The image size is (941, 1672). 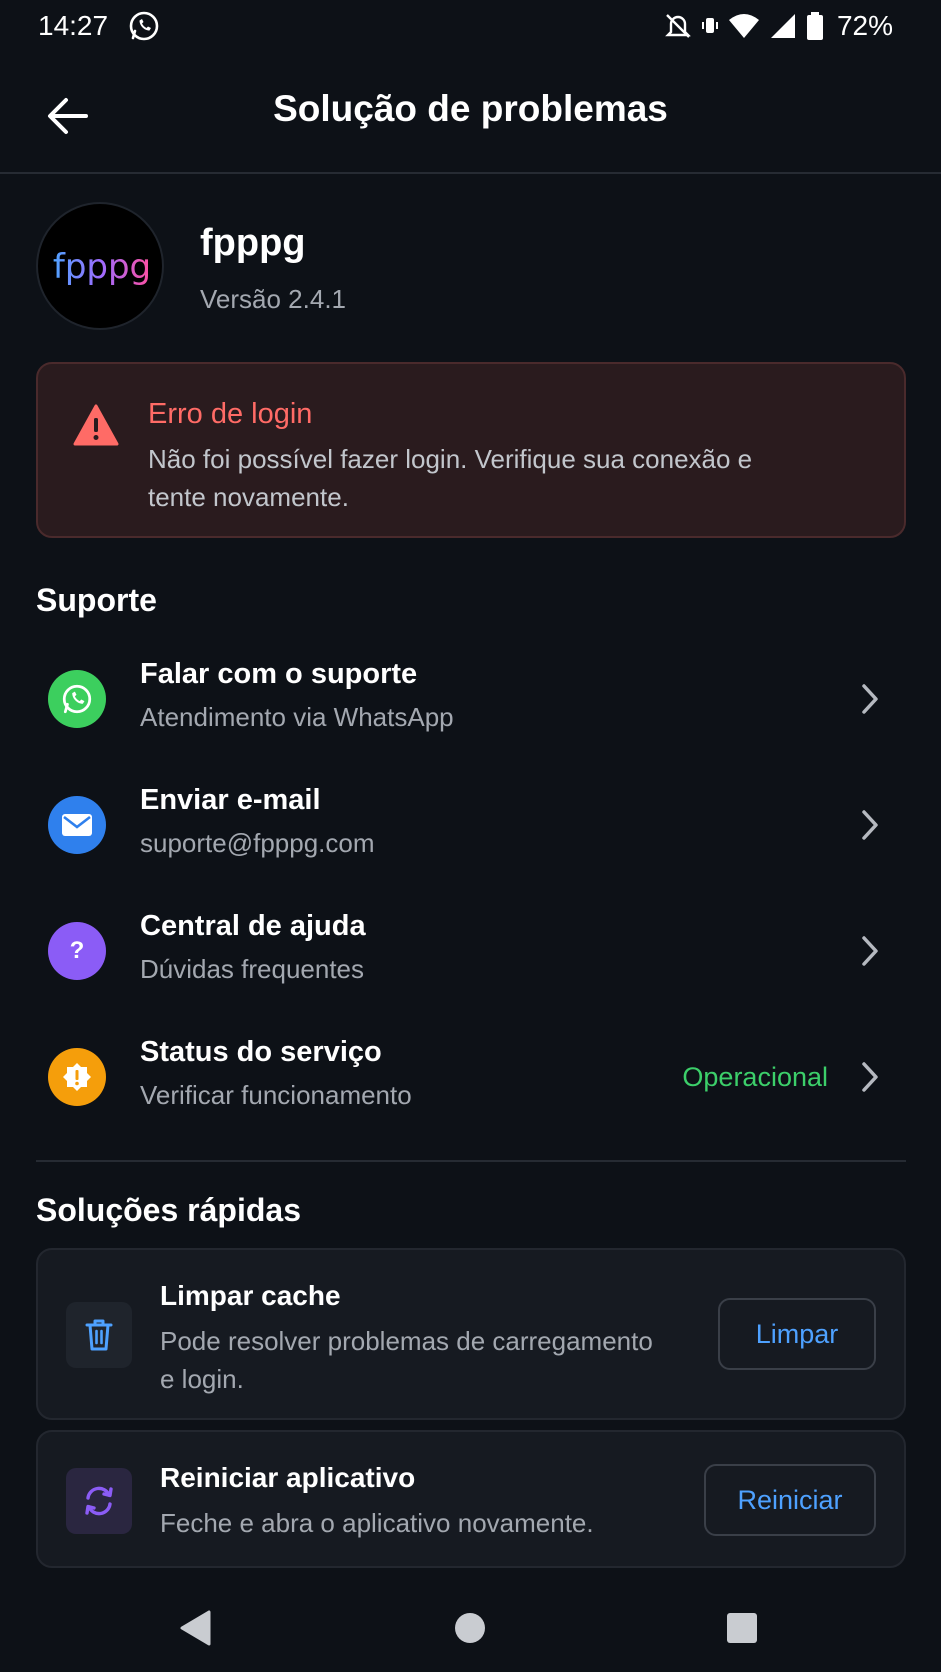 What do you see at coordinates (250, 1295) in the screenshot?
I see `quick-card-title: Limpar cache` at bounding box center [250, 1295].